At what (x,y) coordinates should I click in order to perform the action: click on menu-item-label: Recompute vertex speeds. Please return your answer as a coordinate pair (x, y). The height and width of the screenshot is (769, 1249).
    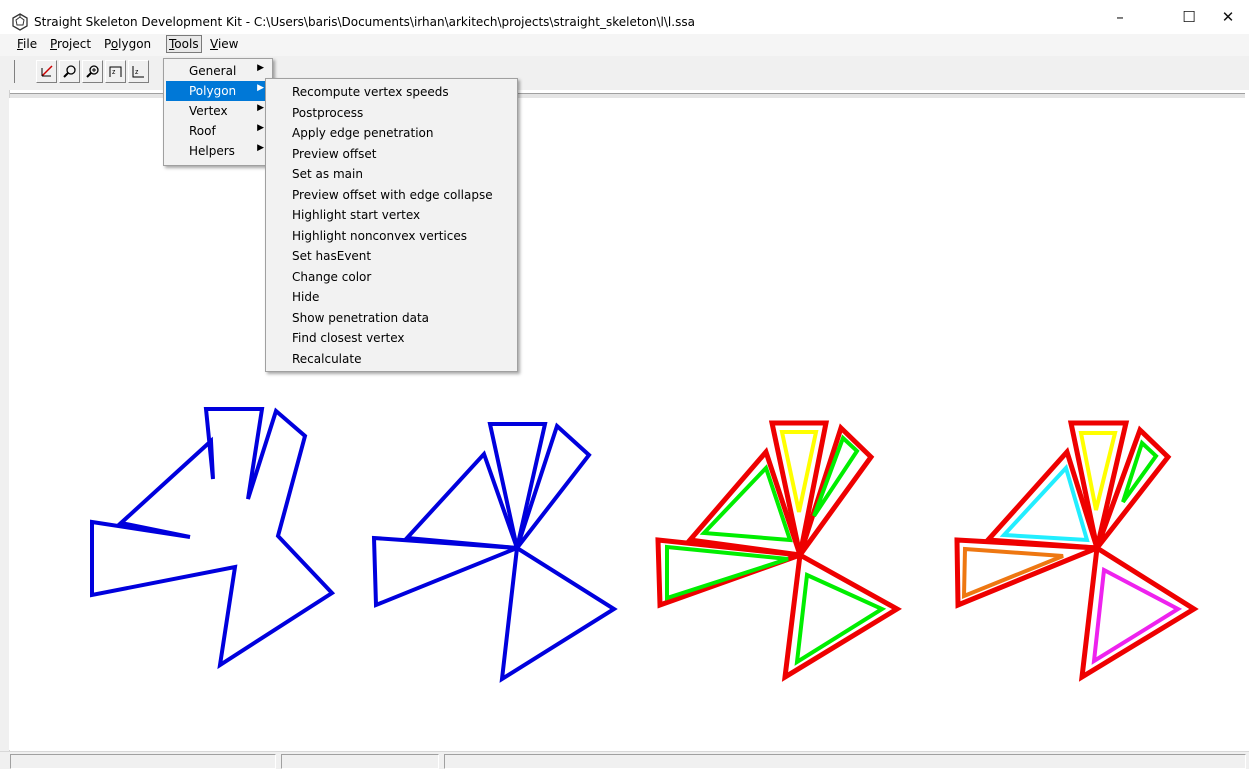
    Looking at the image, I should click on (370, 92).